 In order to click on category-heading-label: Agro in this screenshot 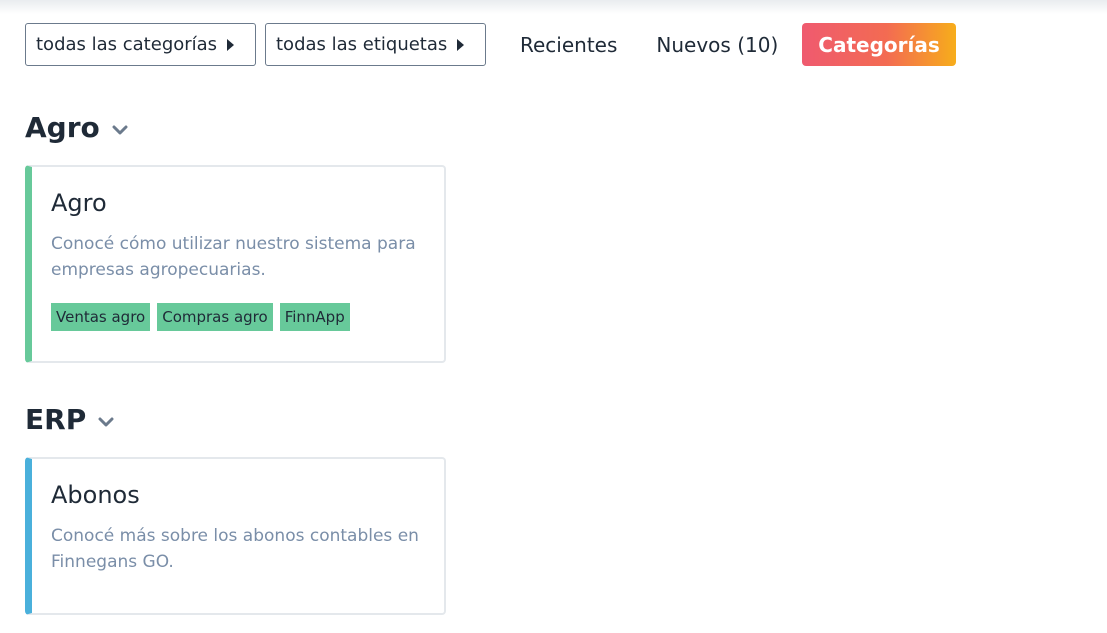, I will do `click(62, 127)`.